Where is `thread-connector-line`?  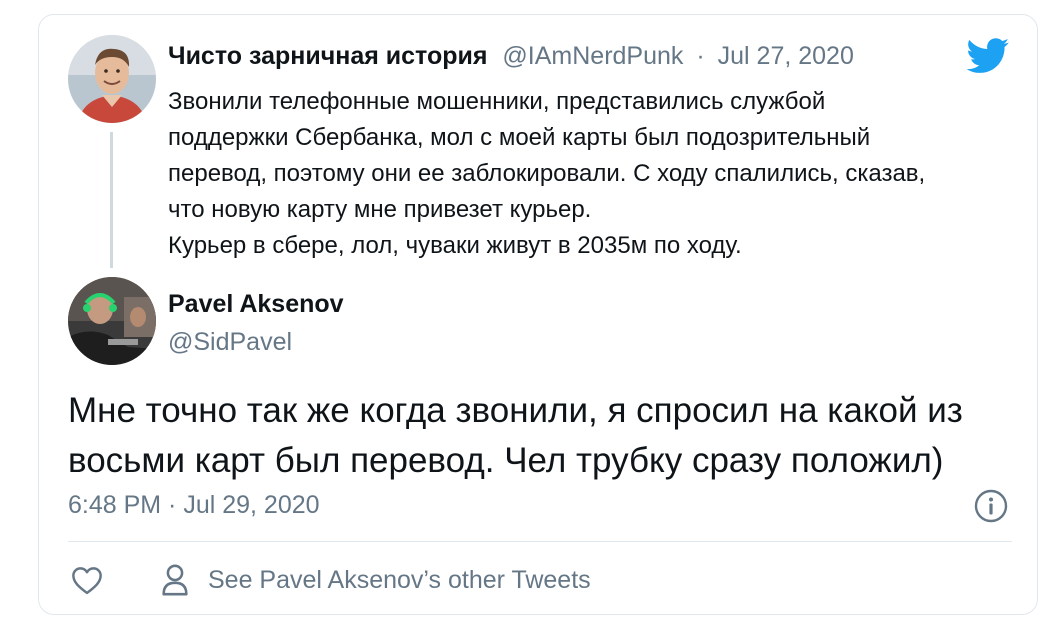 thread-connector-line is located at coordinates (111, 200).